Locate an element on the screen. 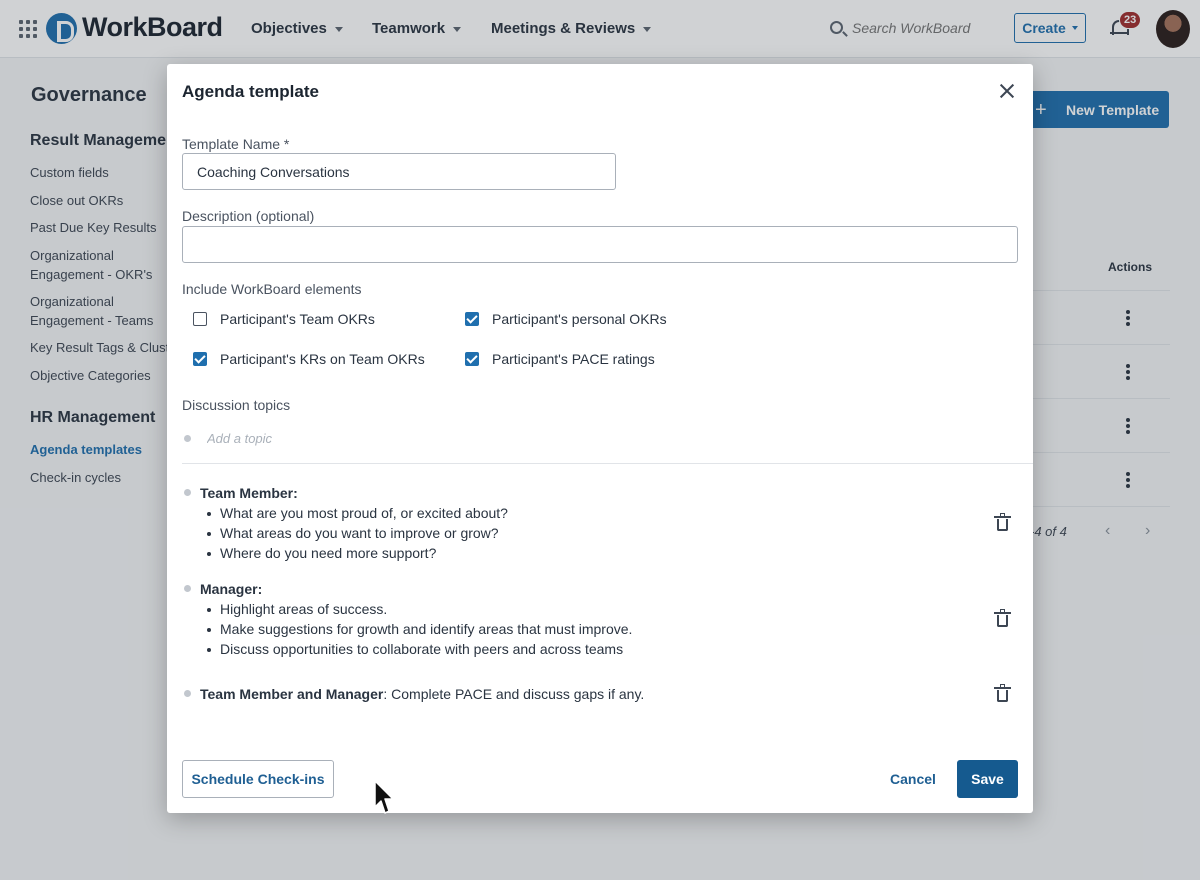  topic-bullet-item: Where do you need more support? is located at coordinates (321, 553).